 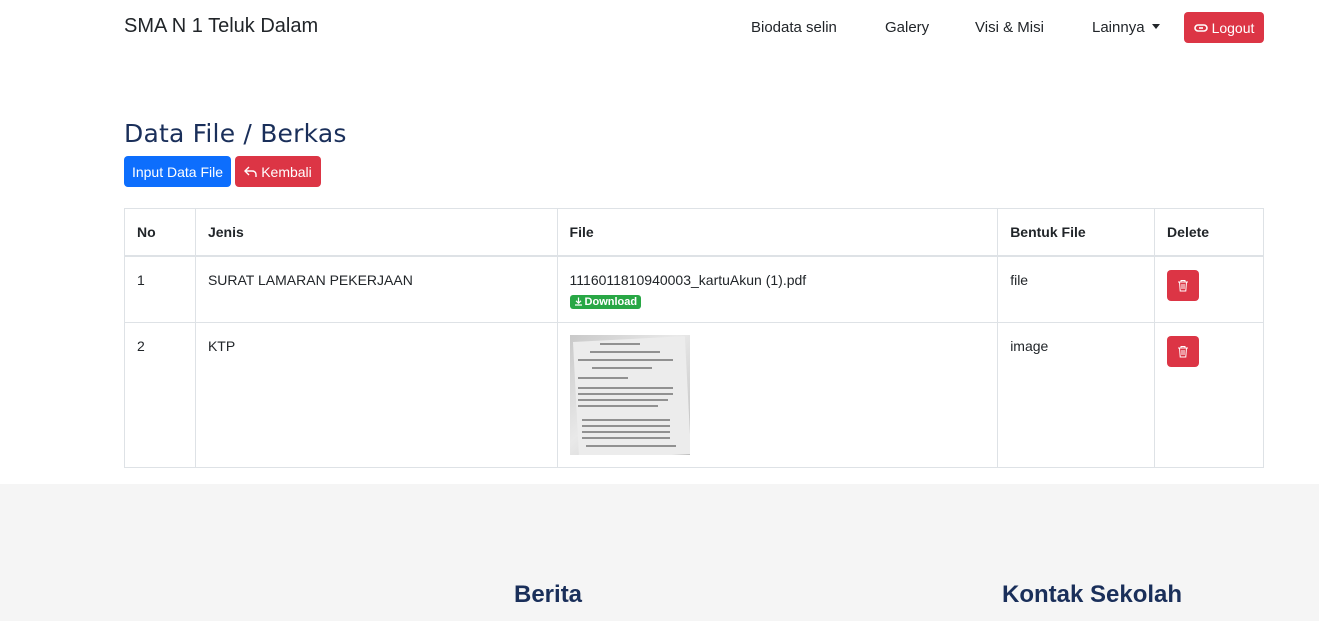 What do you see at coordinates (1009, 27) in the screenshot?
I see `nav-visi-misi: Visi & Misi` at bounding box center [1009, 27].